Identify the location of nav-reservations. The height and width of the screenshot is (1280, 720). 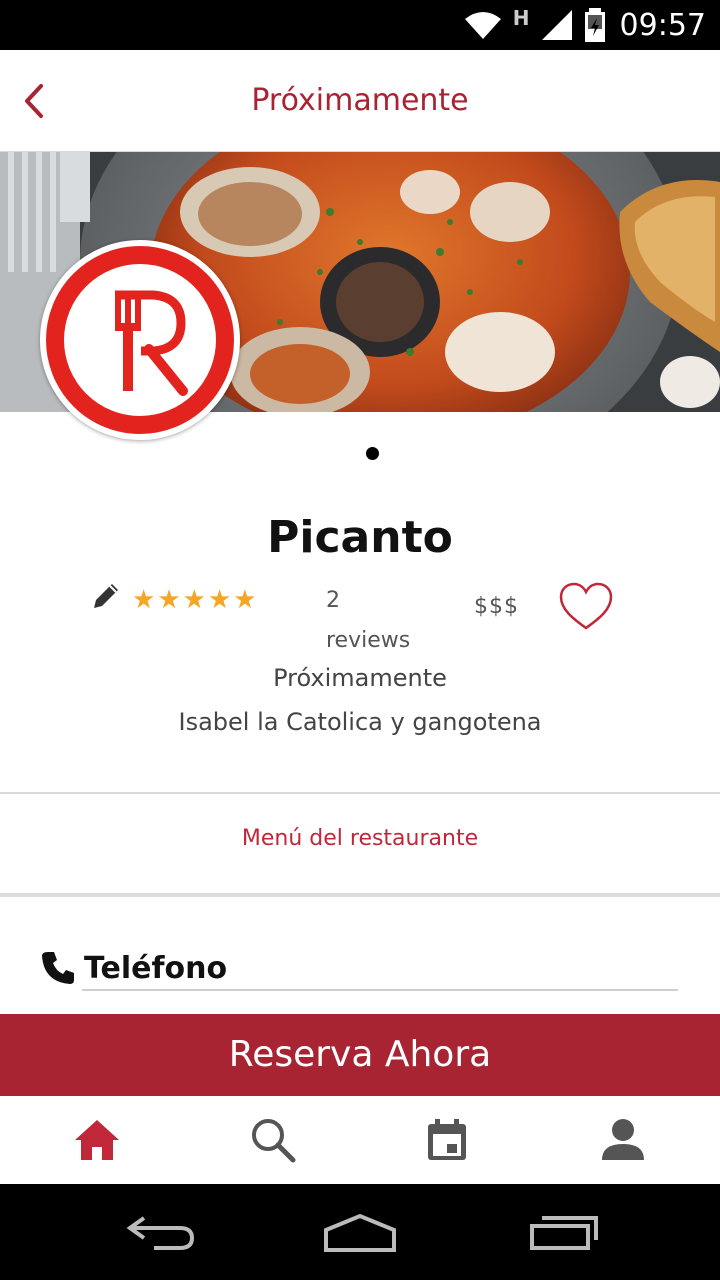
(447, 1140).